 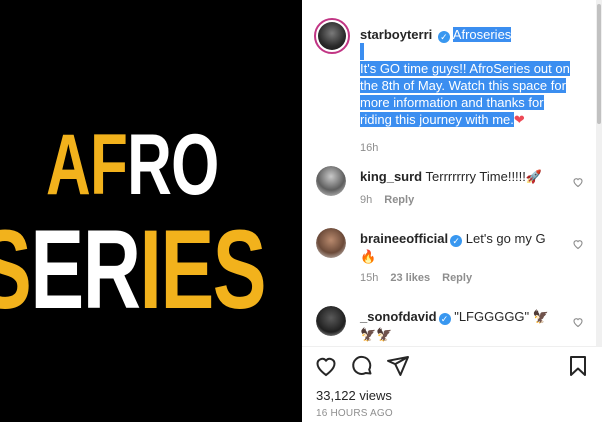 I want to click on scrollbar-thumb, so click(x=599, y=64).